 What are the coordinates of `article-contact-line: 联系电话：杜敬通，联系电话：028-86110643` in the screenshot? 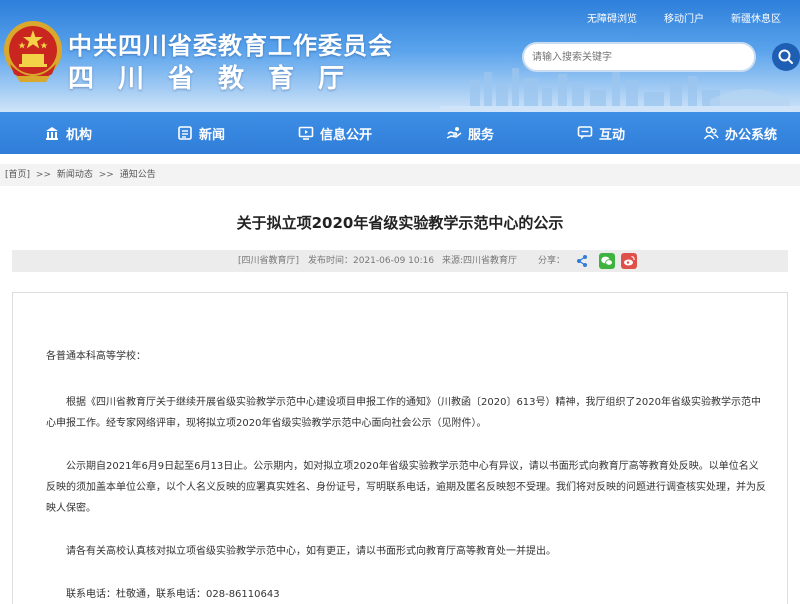 It's located at (173, 594).